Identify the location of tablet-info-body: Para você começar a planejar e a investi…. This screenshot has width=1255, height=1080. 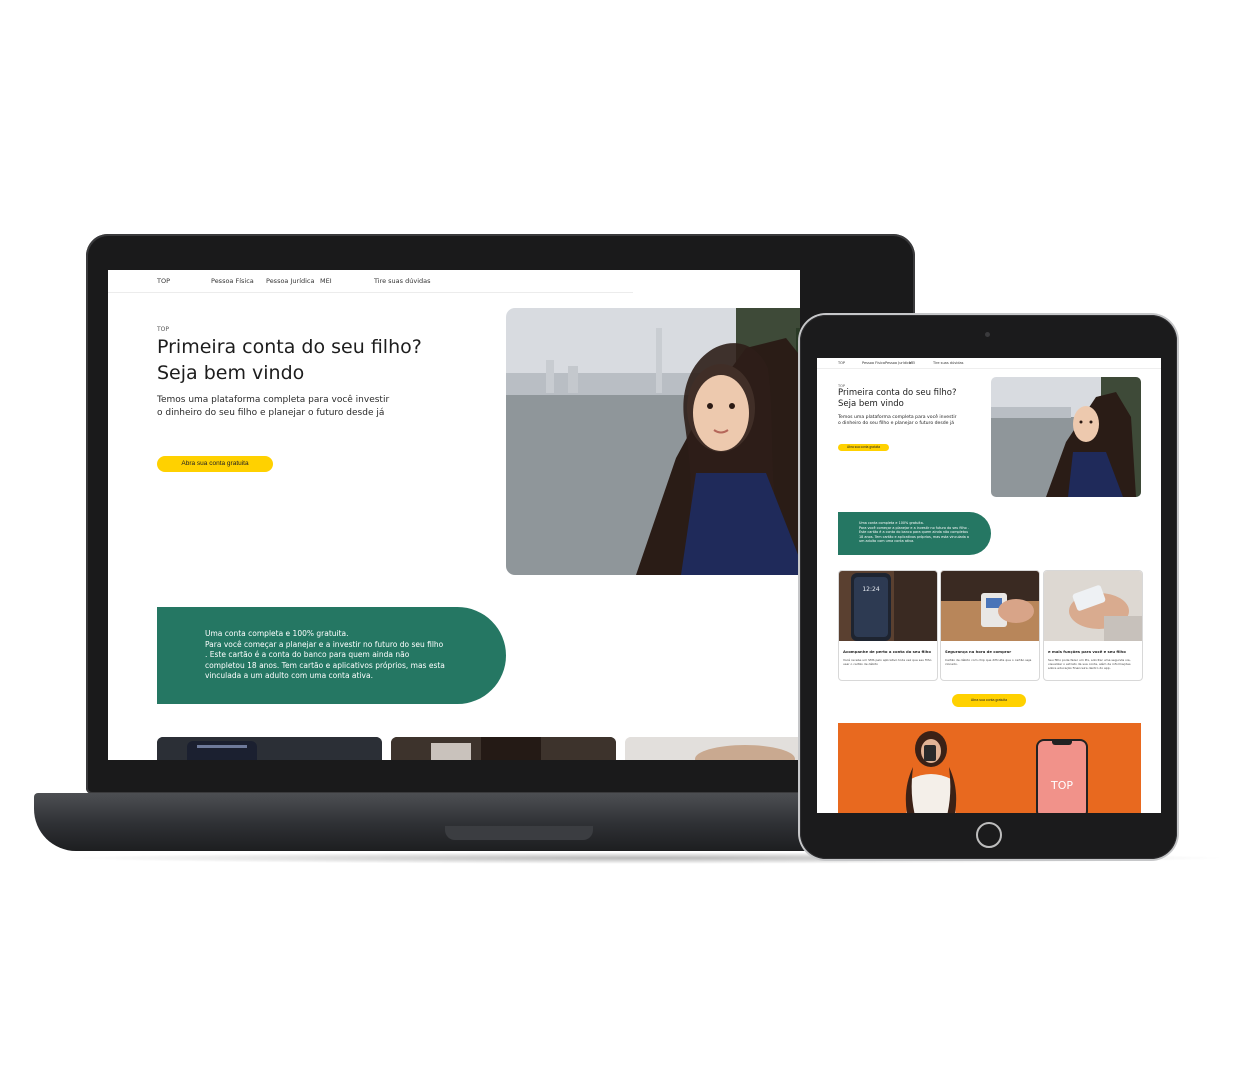
(914, 534).